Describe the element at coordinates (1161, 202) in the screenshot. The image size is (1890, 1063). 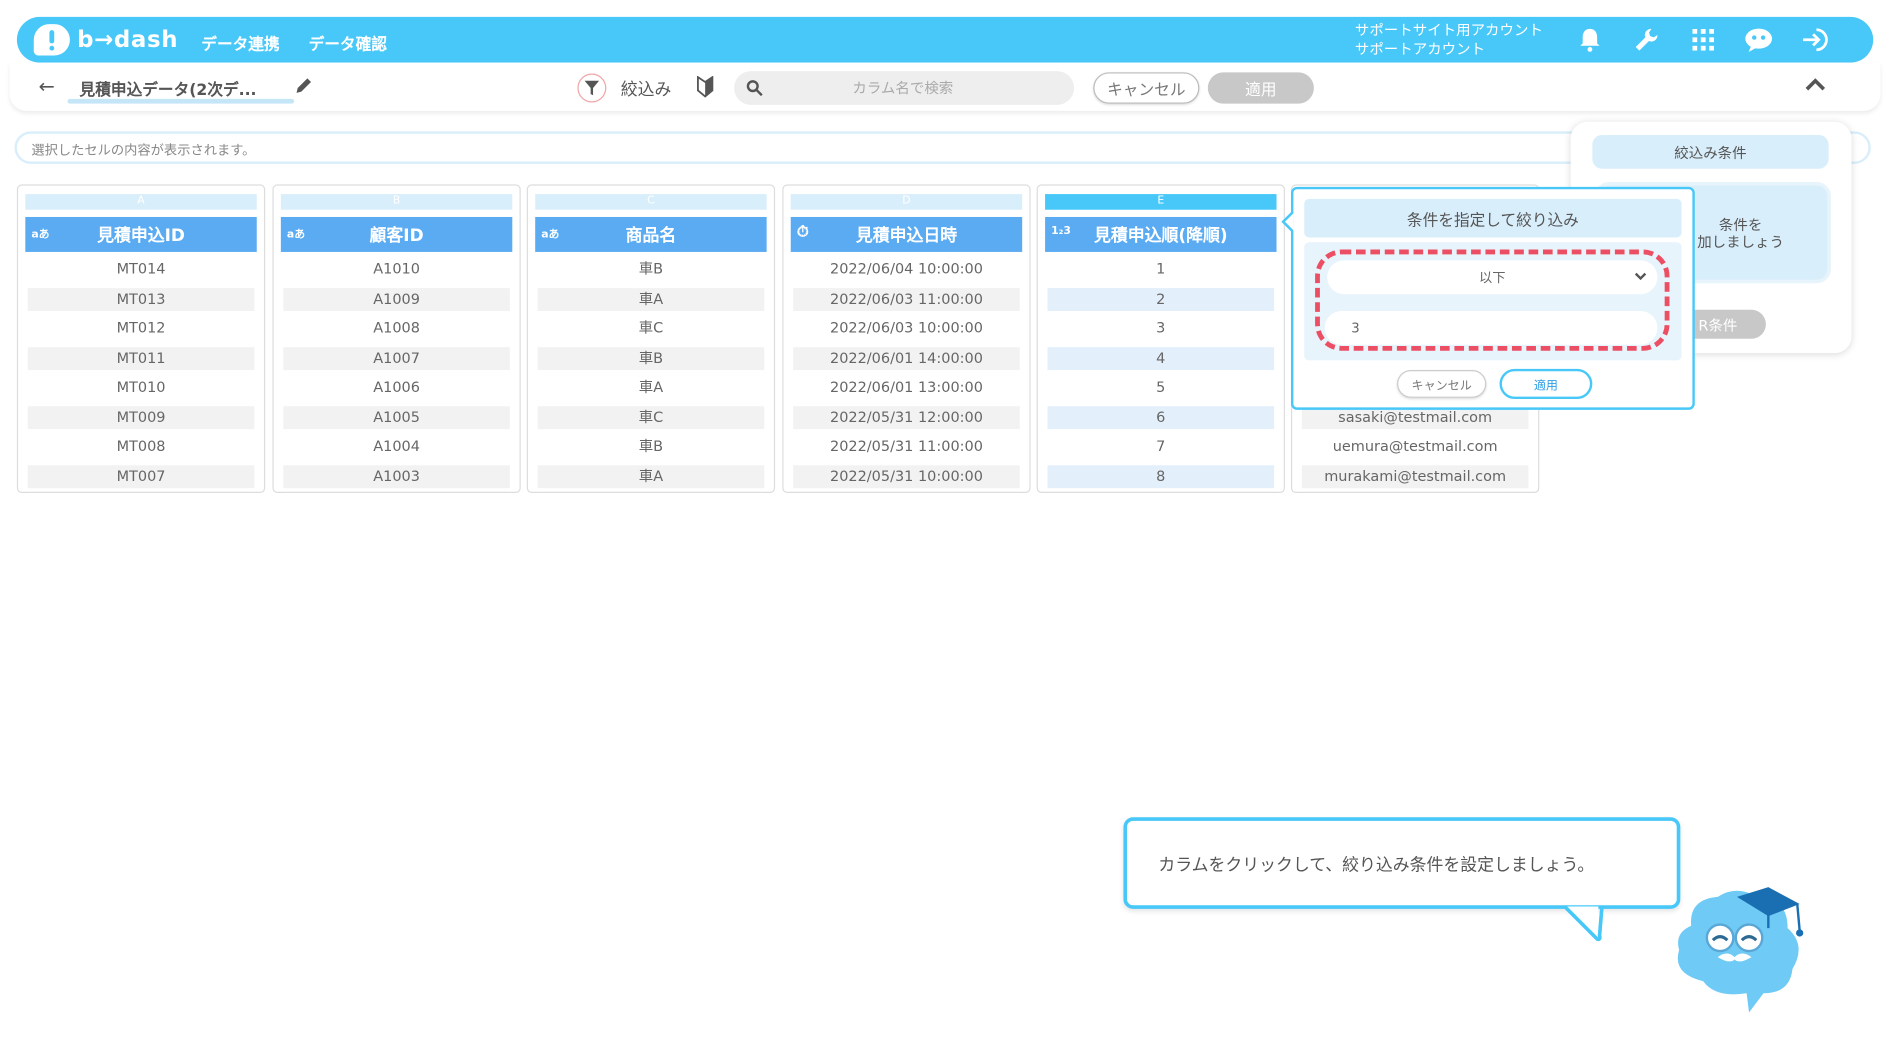
I see `column-letter: E` at that location.